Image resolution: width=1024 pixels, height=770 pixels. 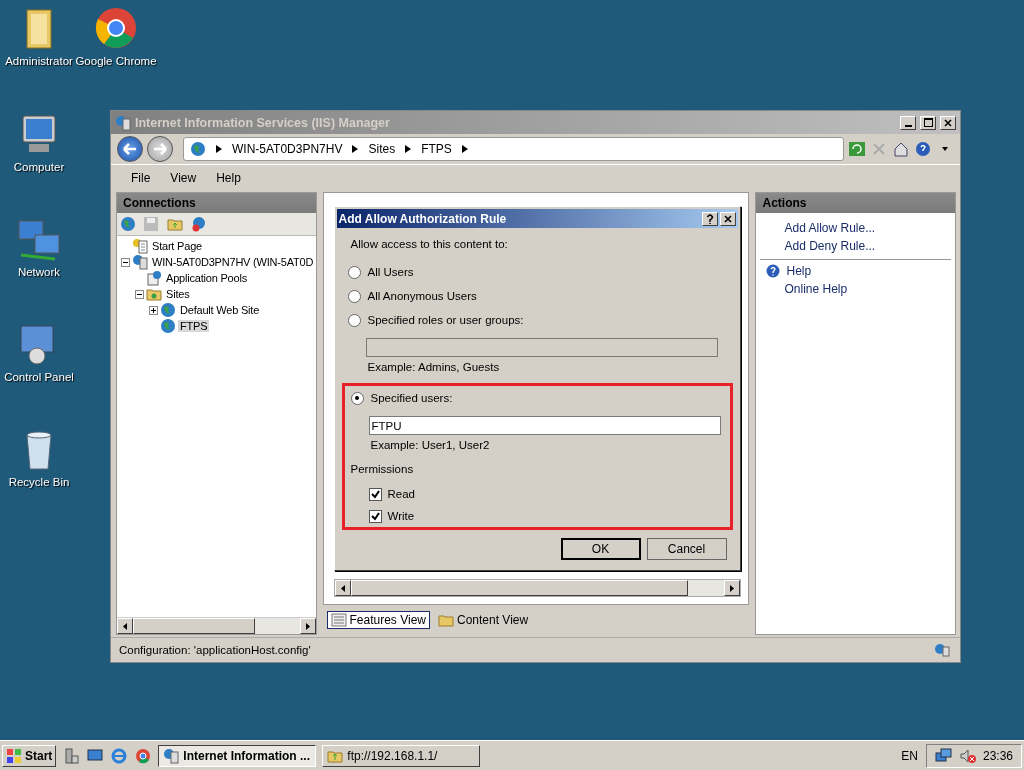 I want to click on breadcrumb-item: FTPS, so click(x=436, y=149).